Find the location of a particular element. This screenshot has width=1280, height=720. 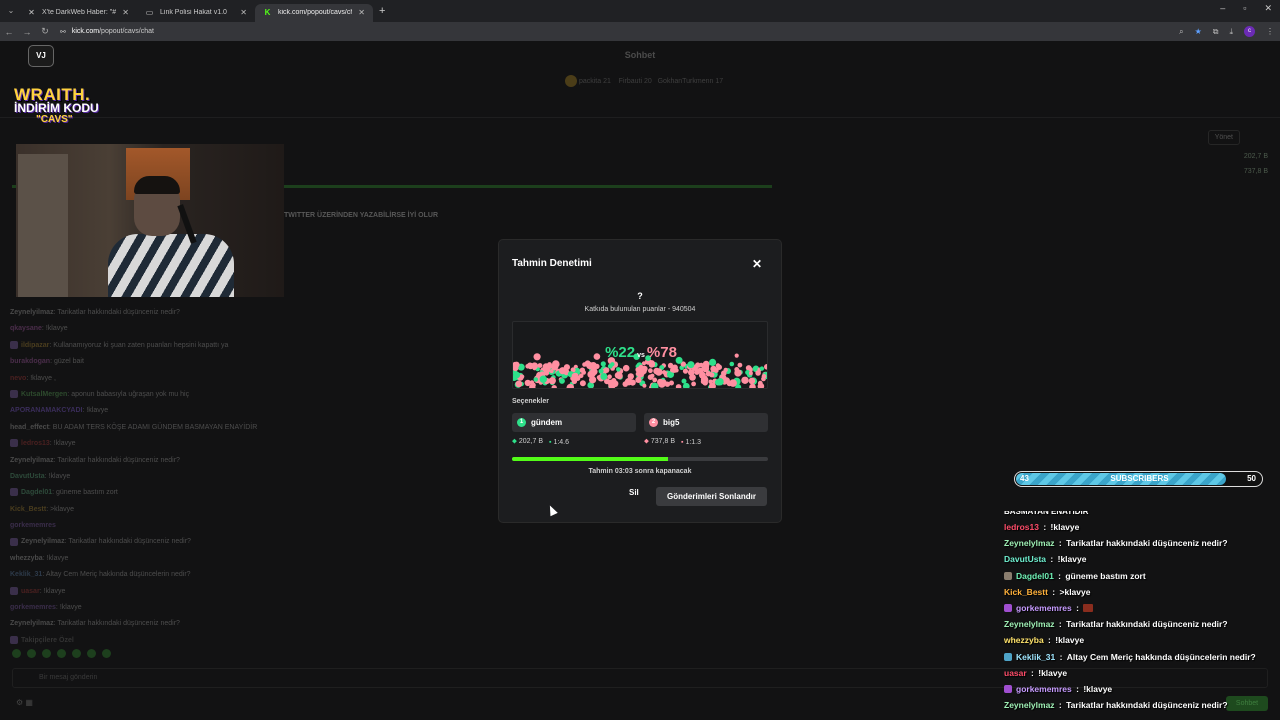

chat-username: burakdogan is located at coordinates (30, 361).